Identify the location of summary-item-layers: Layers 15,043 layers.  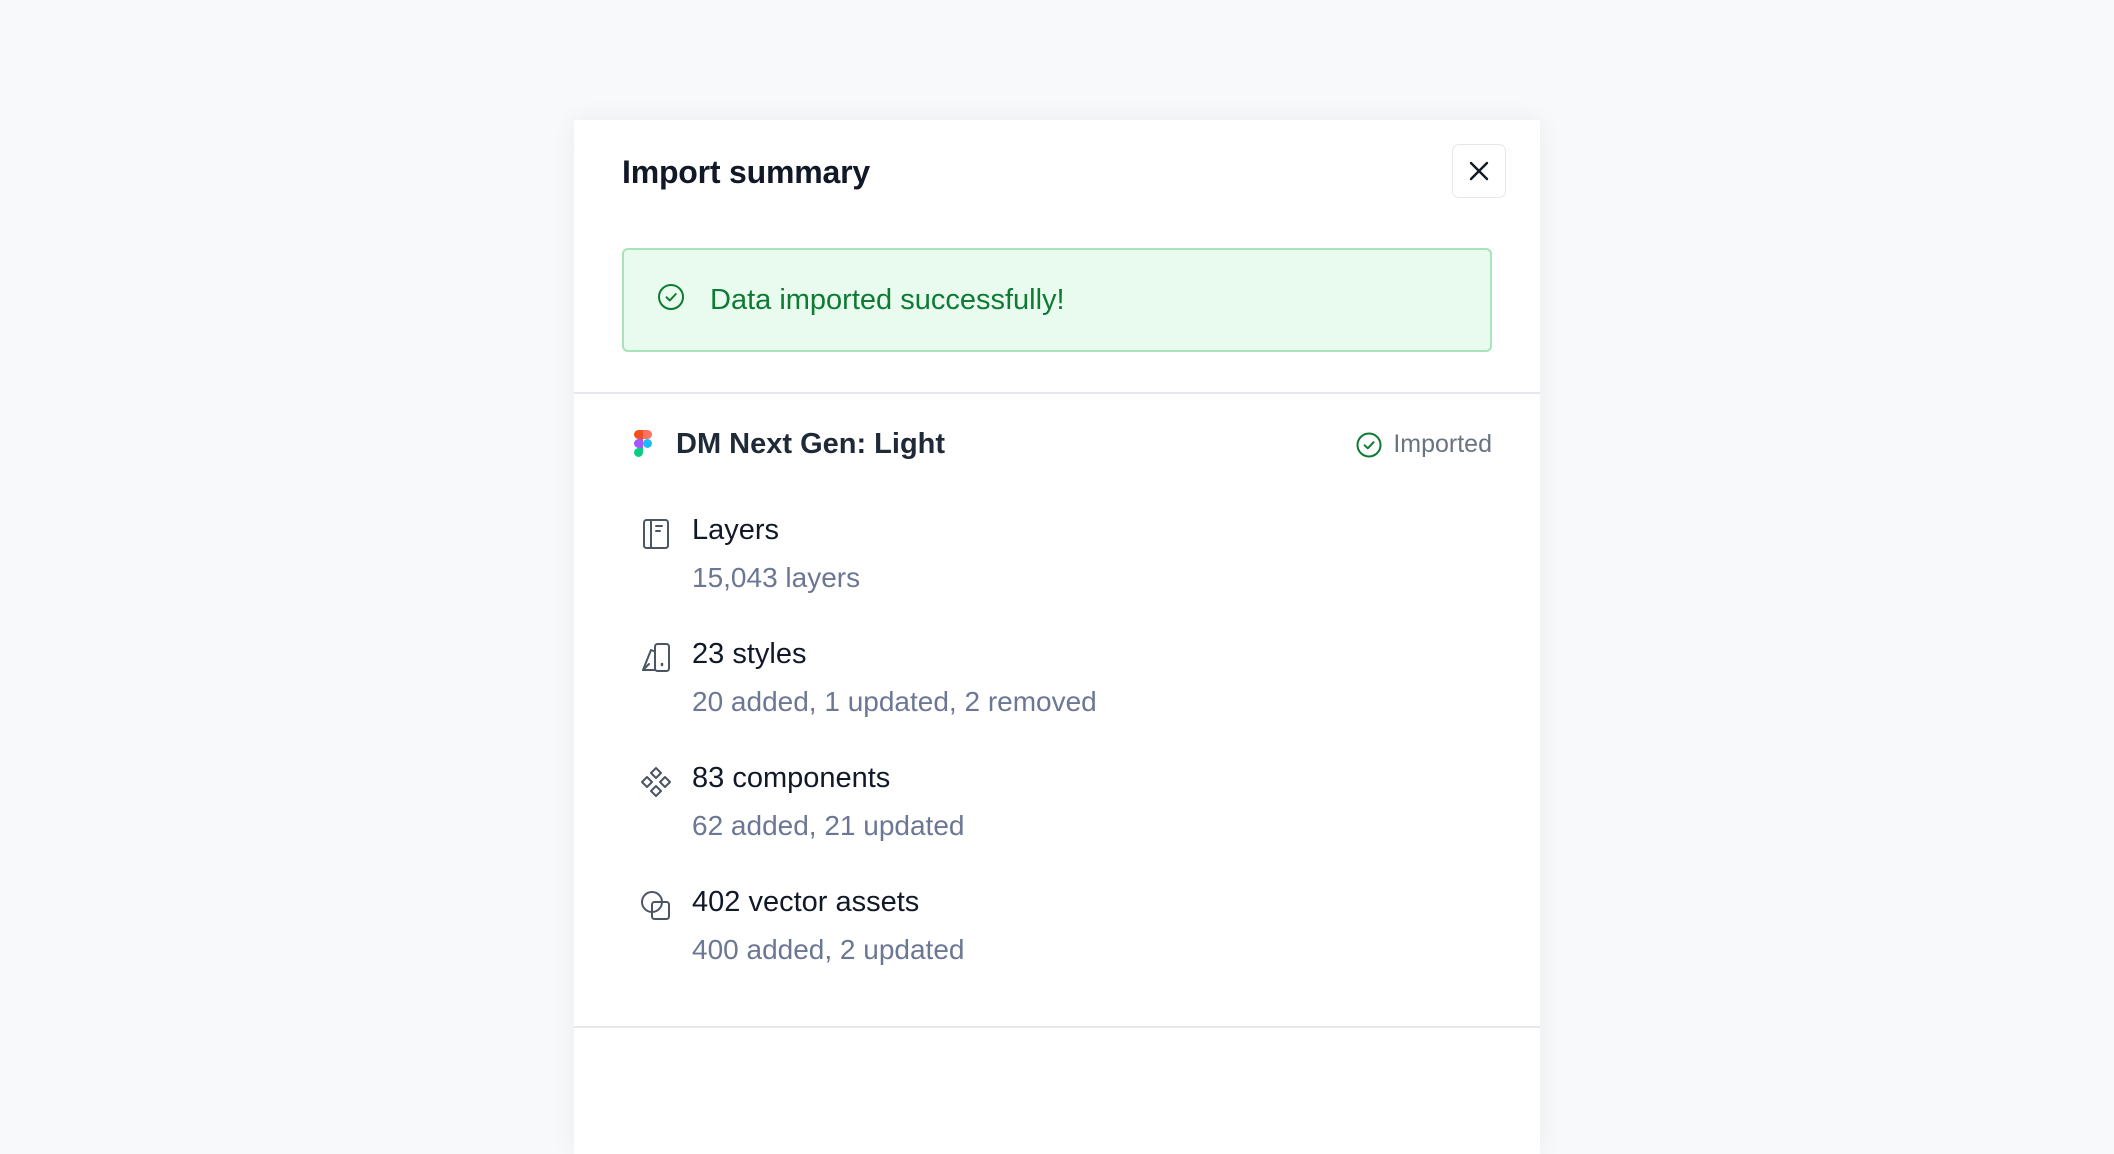
(1057, 564).